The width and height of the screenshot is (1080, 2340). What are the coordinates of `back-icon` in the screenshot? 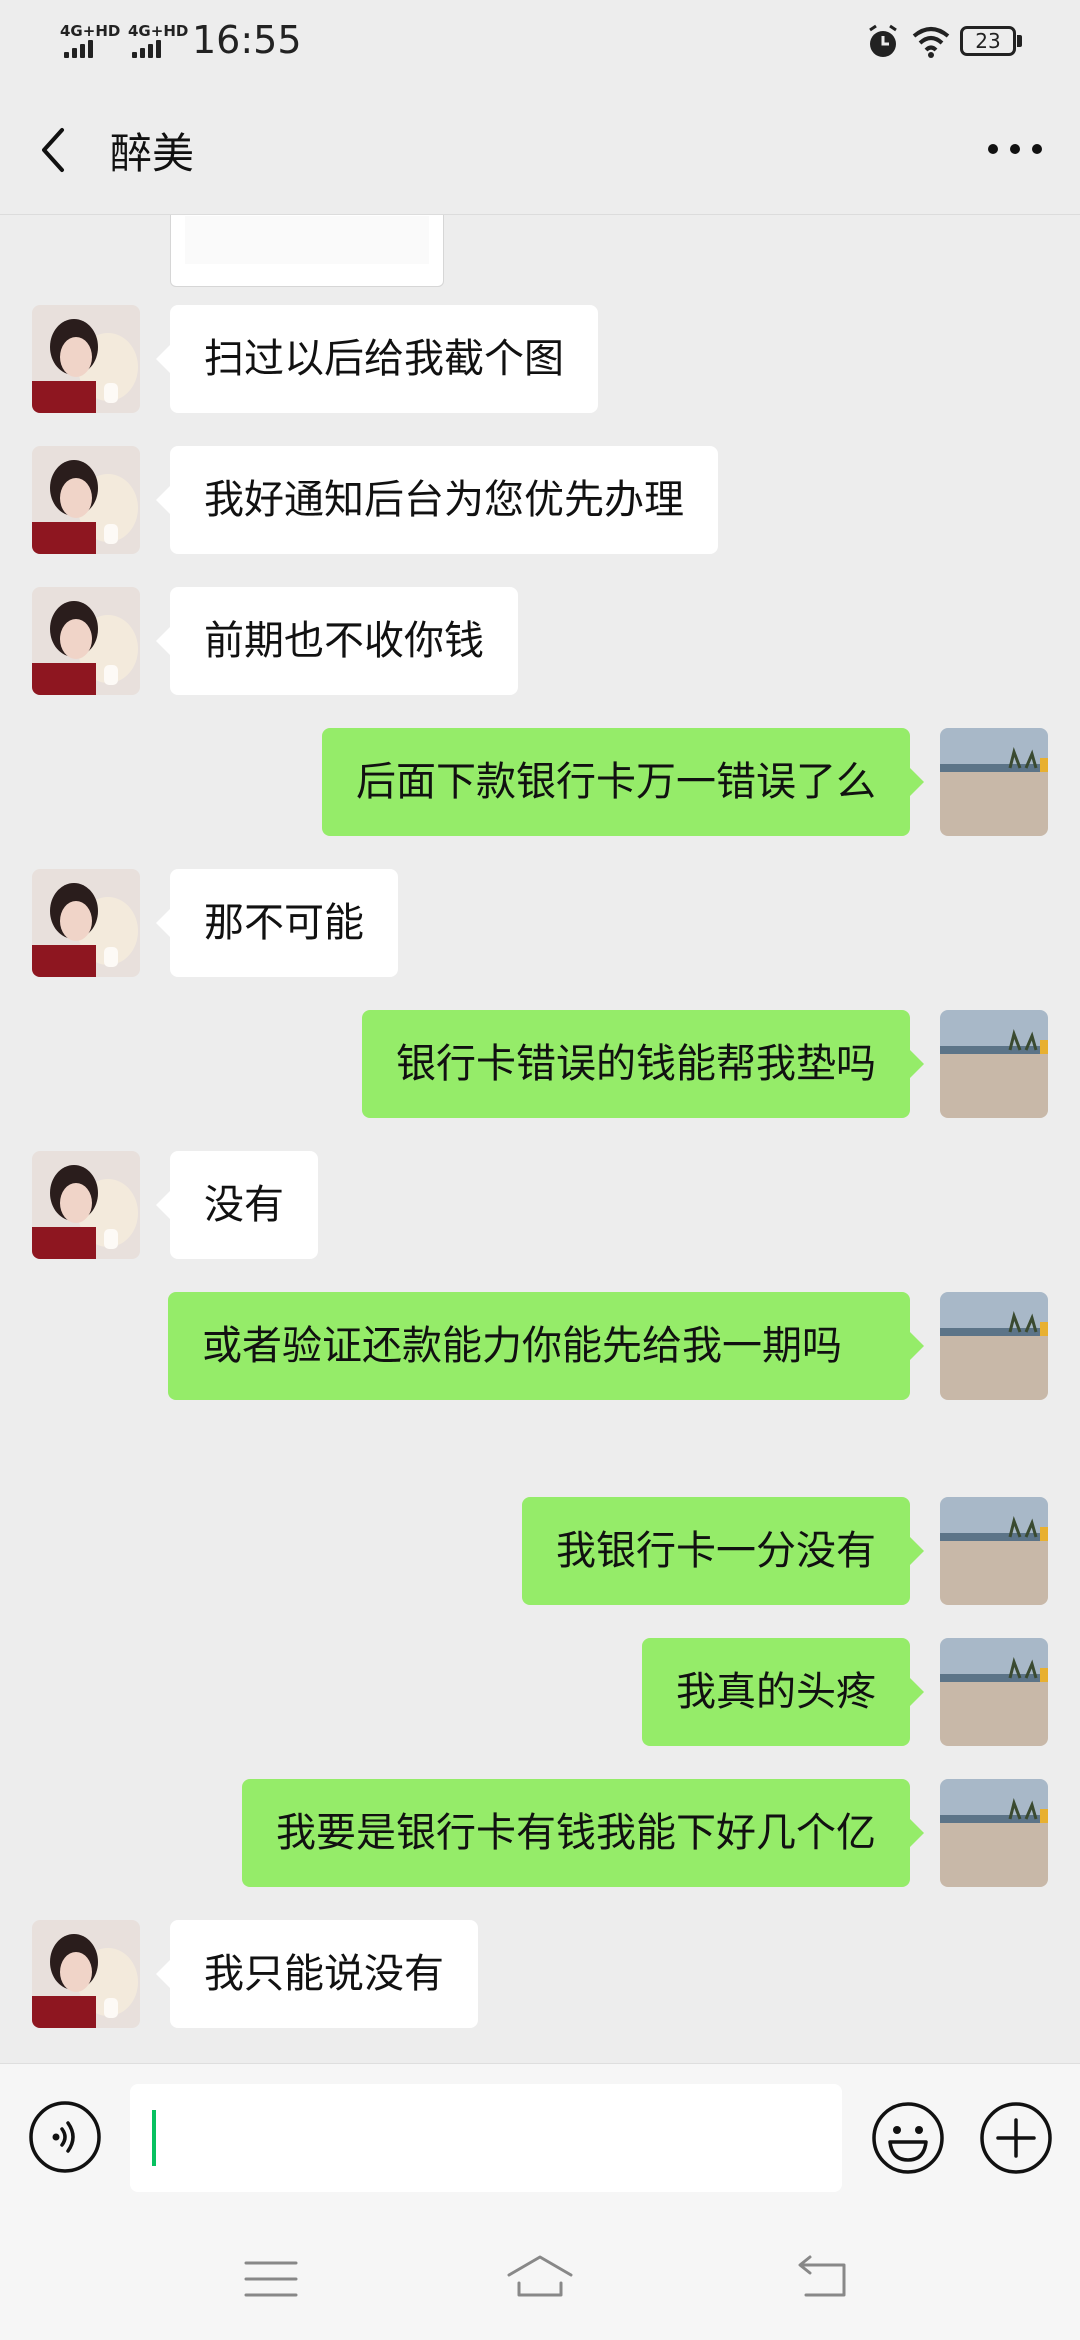 It's located at (823, 2279).